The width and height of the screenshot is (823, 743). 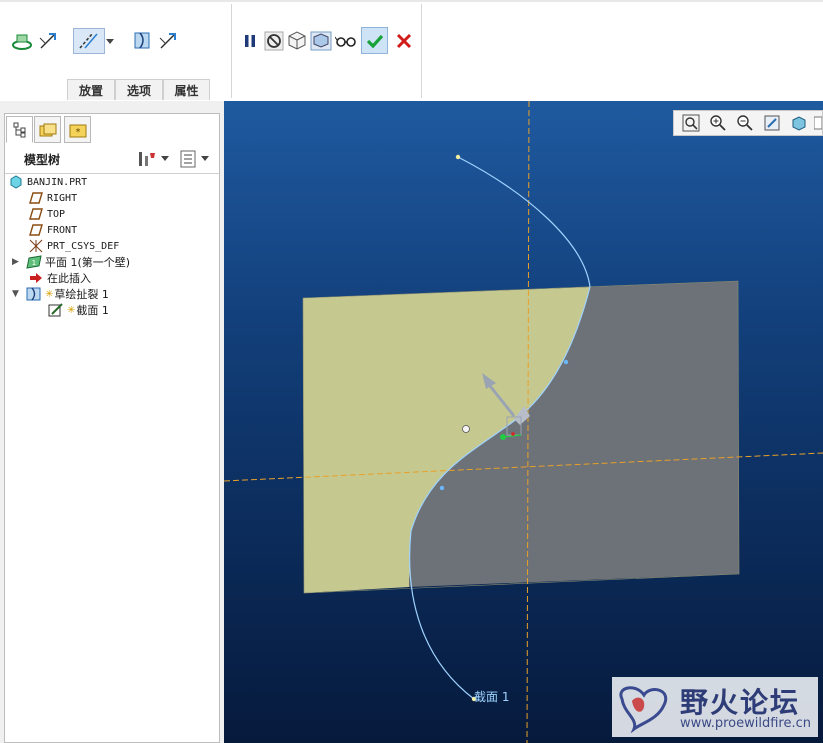 What do you see at coordinates (274, 41) in the screenshot?
I see `no-preview-icon` at bounding box center [274, 41].